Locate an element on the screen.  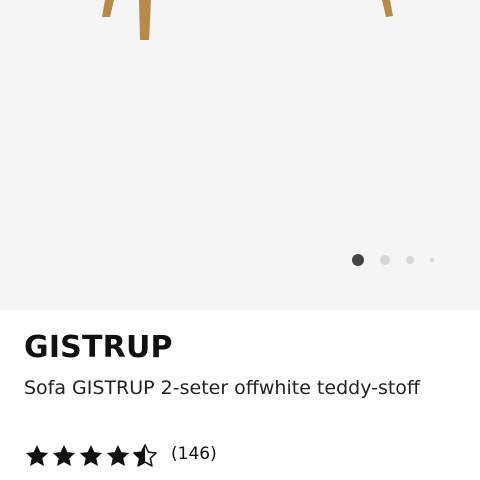
star-half-icon is located at coordinates (145, 455).